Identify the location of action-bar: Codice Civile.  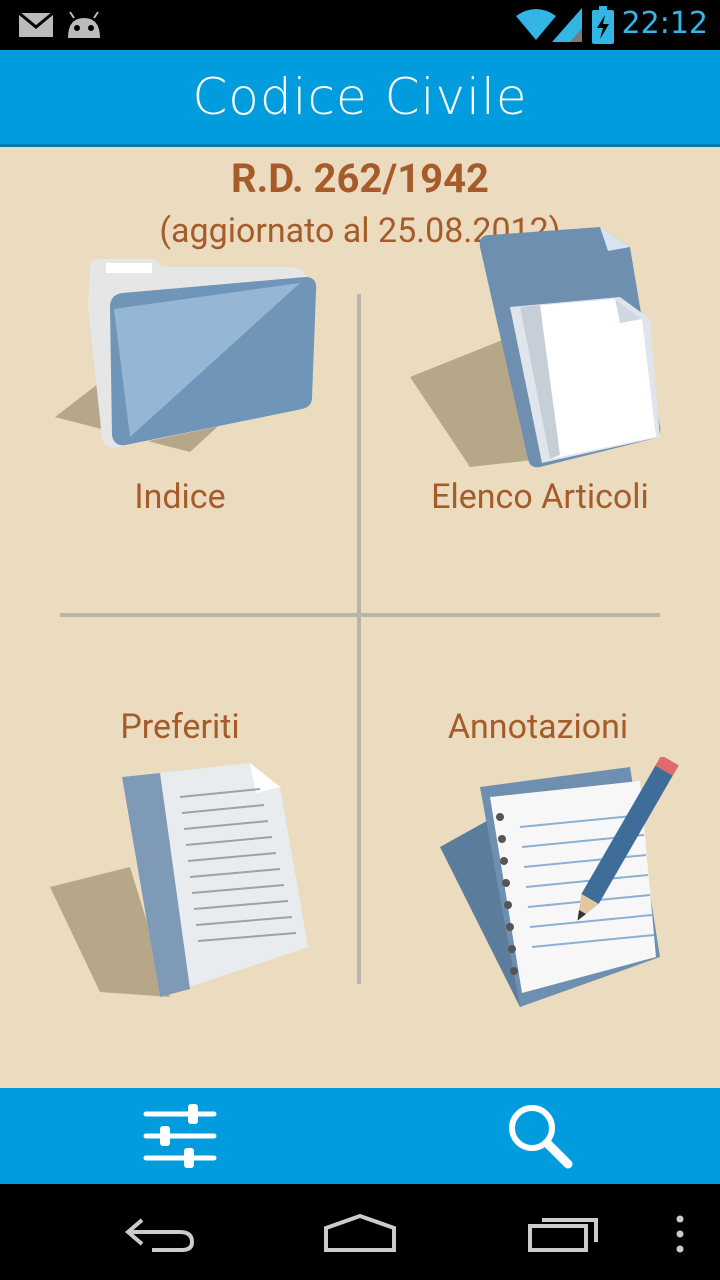
(360, 98).